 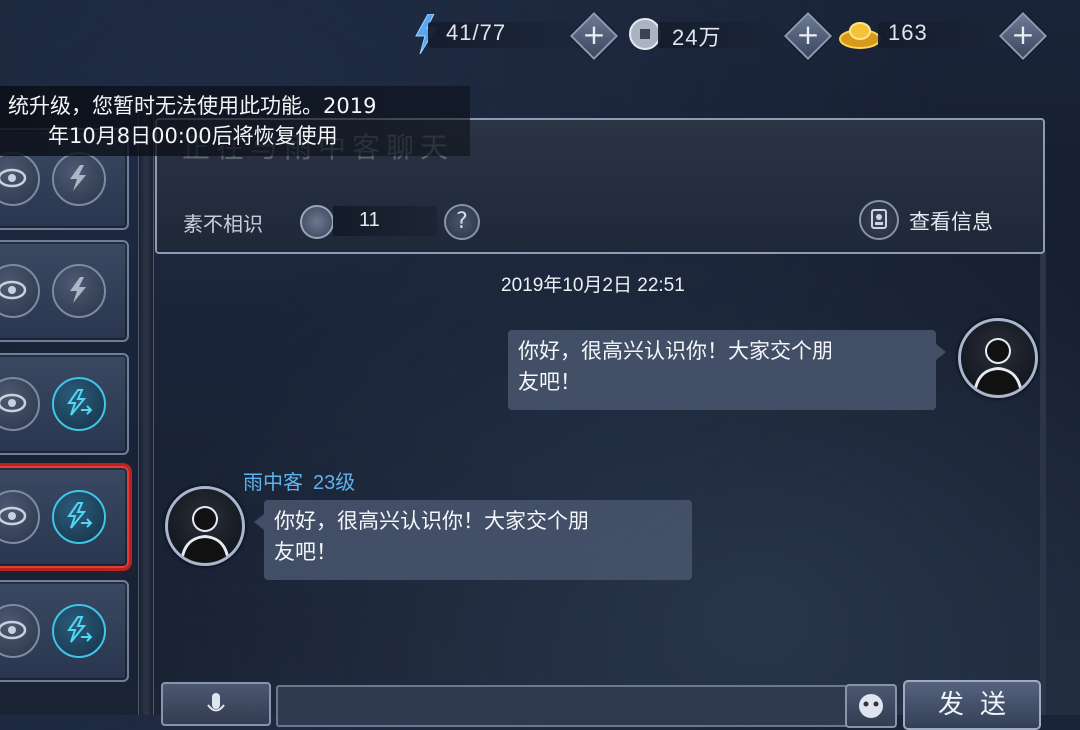 I want to click on emoji-icon, so click(x=871, y=706).